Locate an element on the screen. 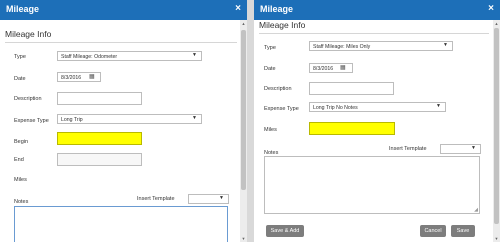  type-value: Staff Mileage: Miles Only is located at coordinates (342, 46).